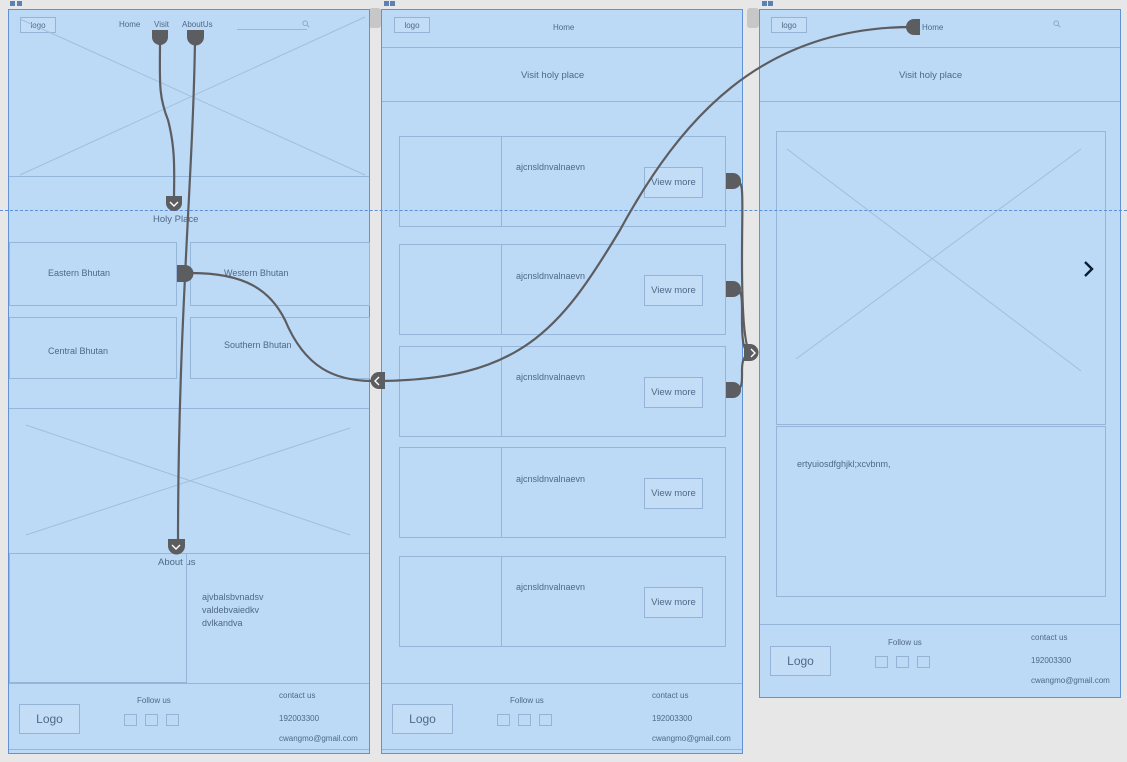 This screenshot has width=1127, height=762. Describe the element at coordinates (282, 327) in the screenshot. I see `link-eastern-to-list` at that location.